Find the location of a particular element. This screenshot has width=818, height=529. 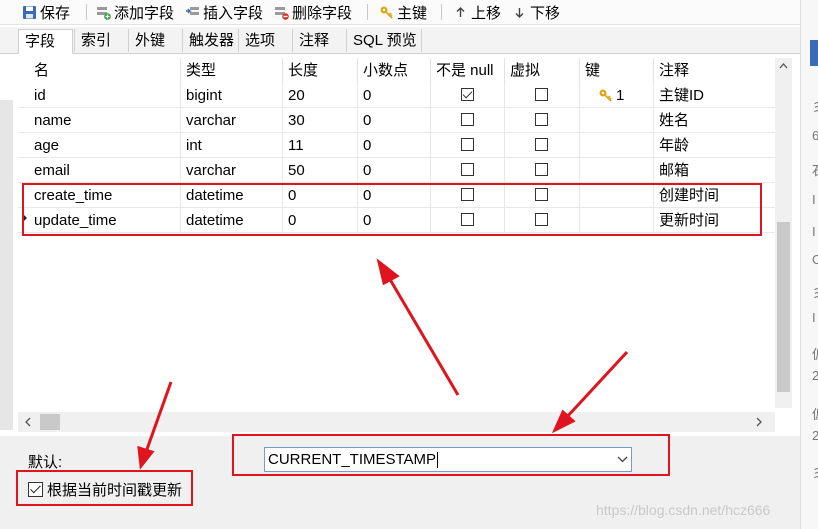

annotation-arrow-up is located at coordinates (423, 335).